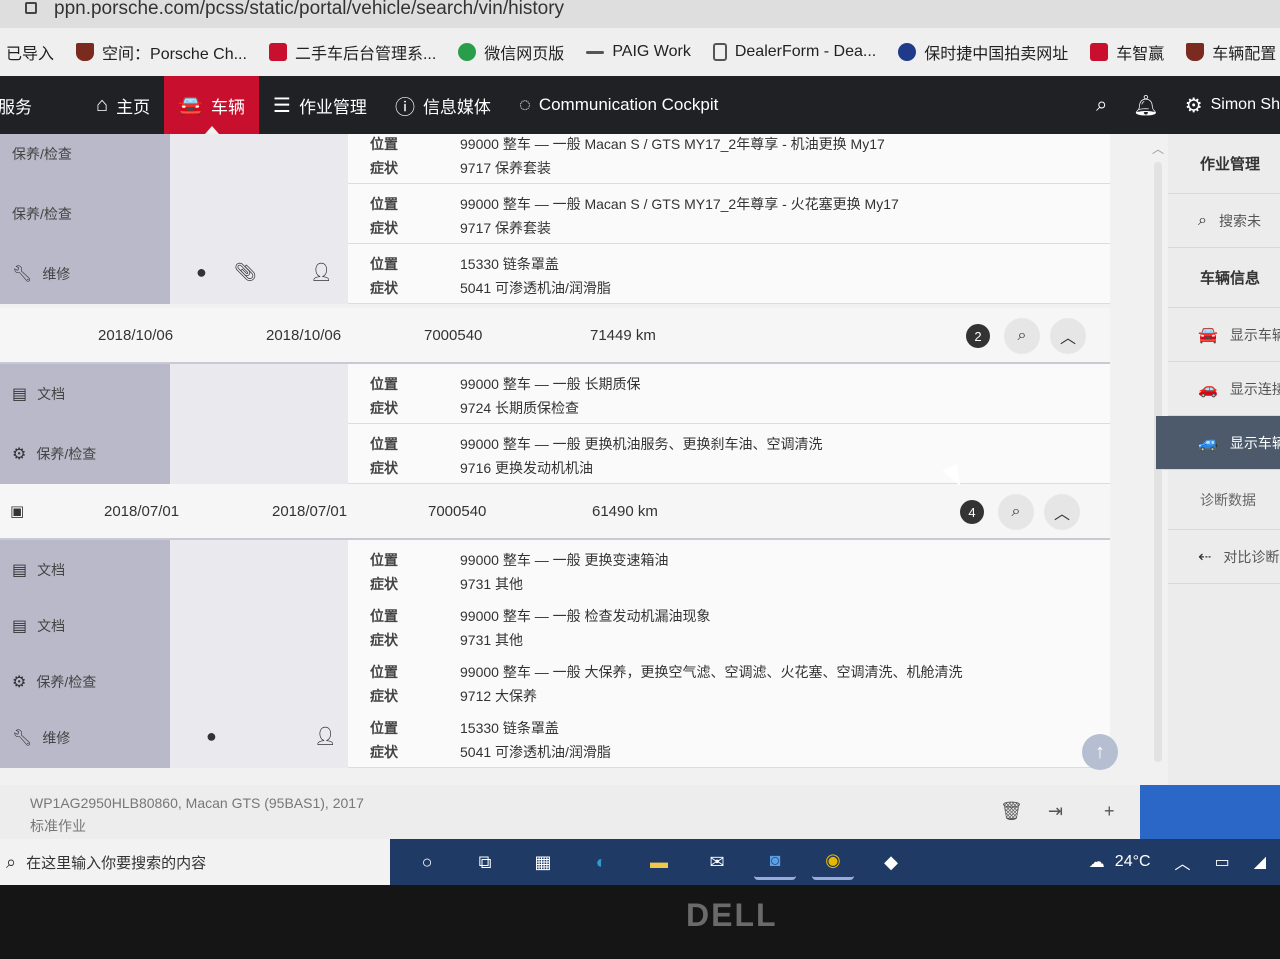 The image size is (1280, 959). Describe the element at coordinates (245, 272) in the screenshot. I see `paperclip-icon: 📎︎` at that location.